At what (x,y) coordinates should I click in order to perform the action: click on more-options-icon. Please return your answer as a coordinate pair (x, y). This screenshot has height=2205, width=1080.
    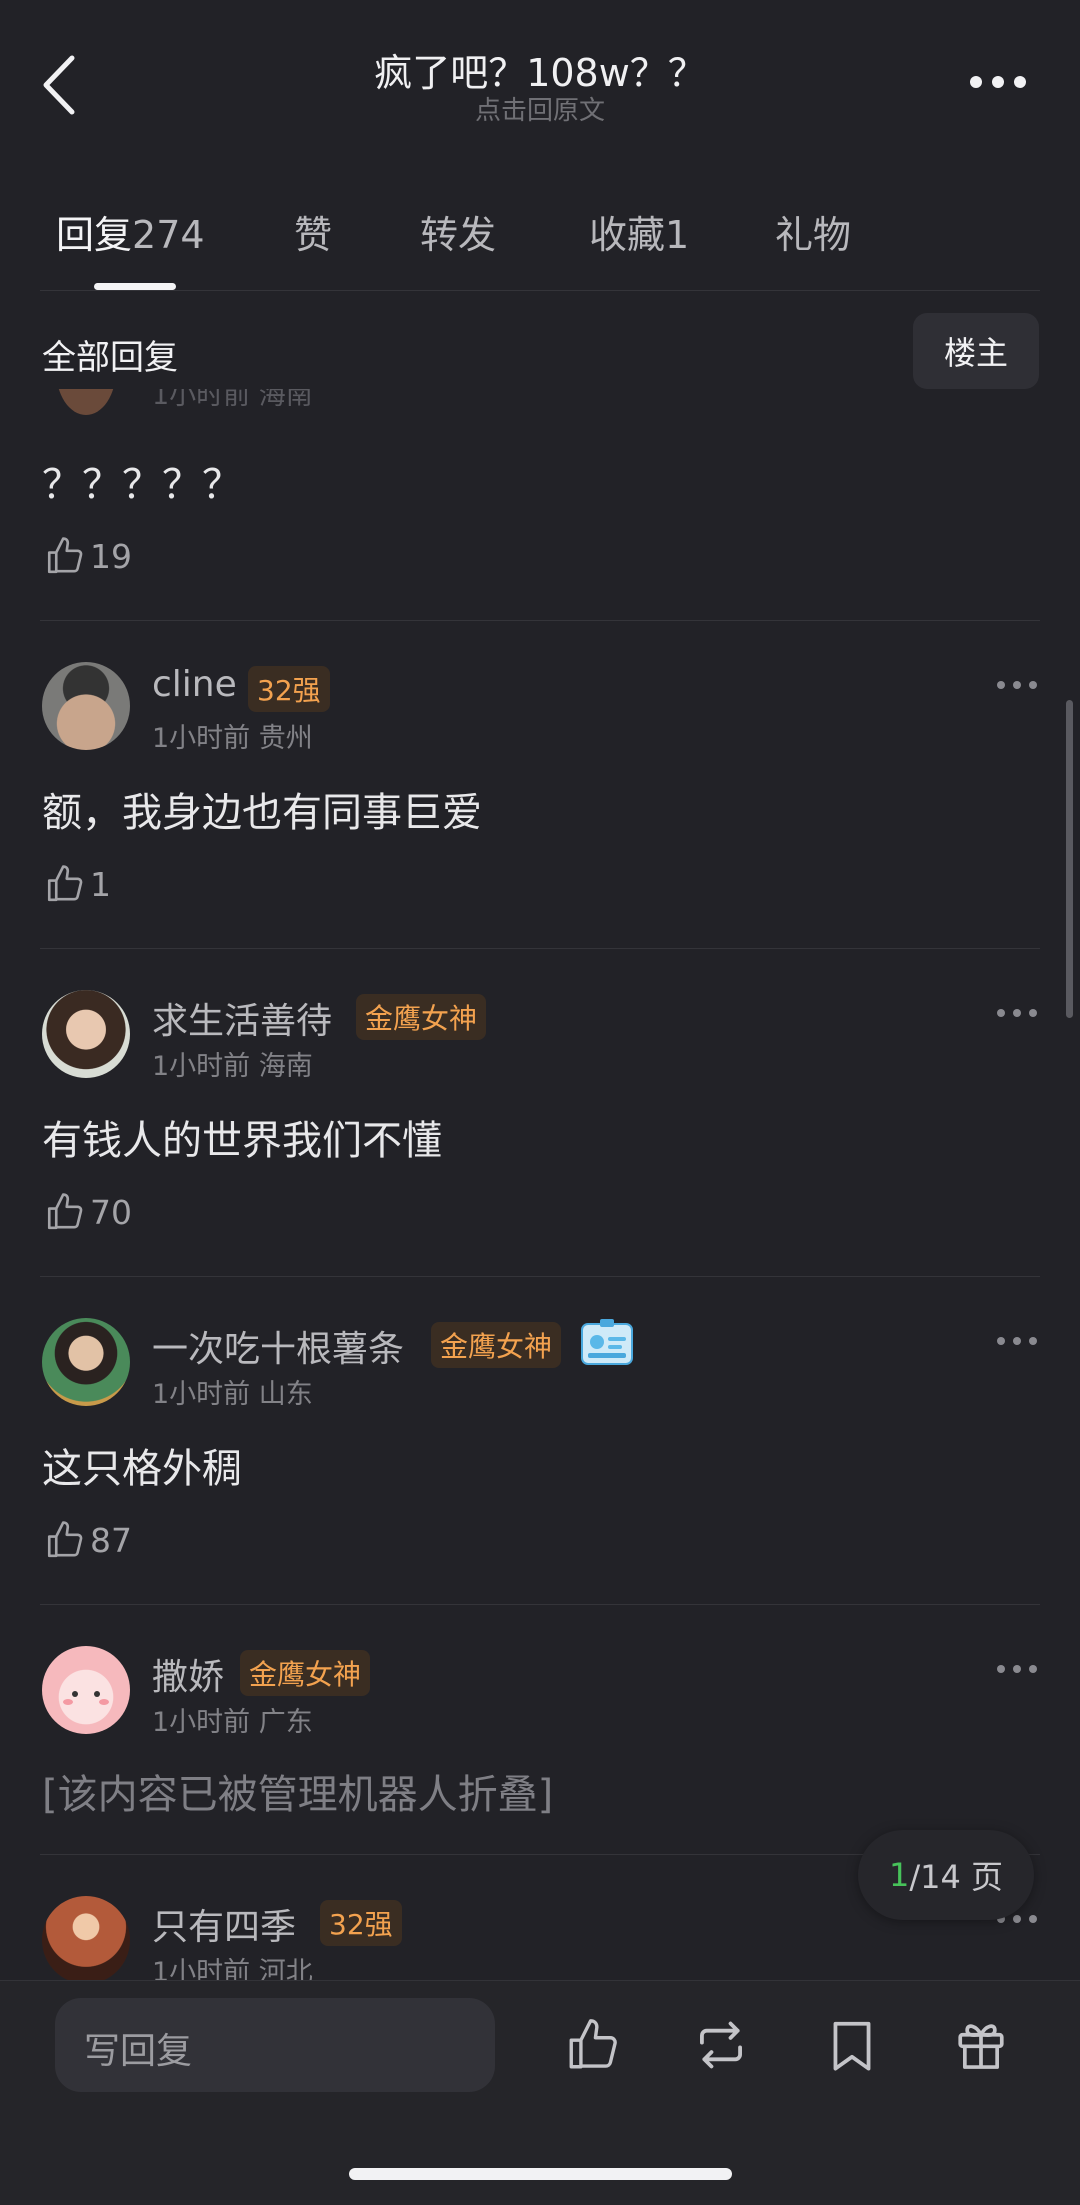
    Looking at the image, I should click on (998, 82).